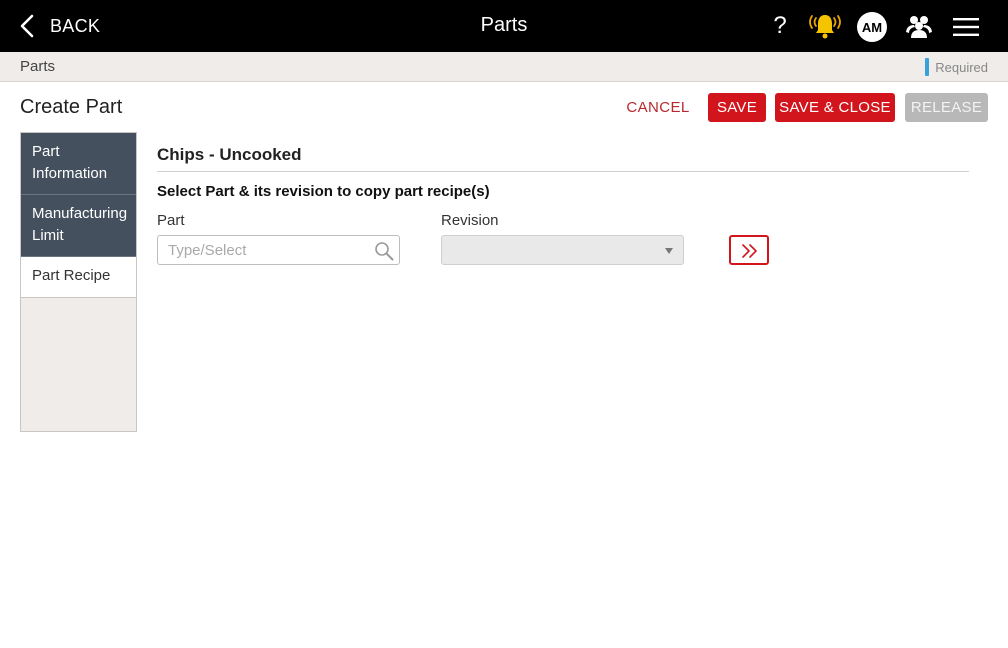 This screenshot has width=1008, height=648. What do you see at coordinates (872, 27) in the screenshot?
I see `user-avatar: AM` at bounding box center [872, 27].